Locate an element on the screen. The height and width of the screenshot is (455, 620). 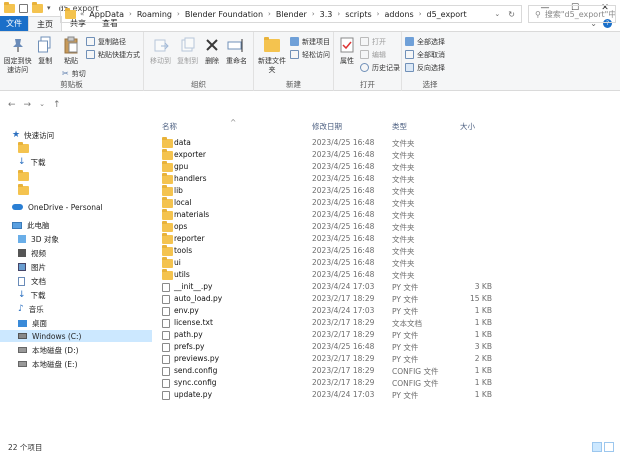
breadcrumb-item: AppData is located at coordinates (106, 14).